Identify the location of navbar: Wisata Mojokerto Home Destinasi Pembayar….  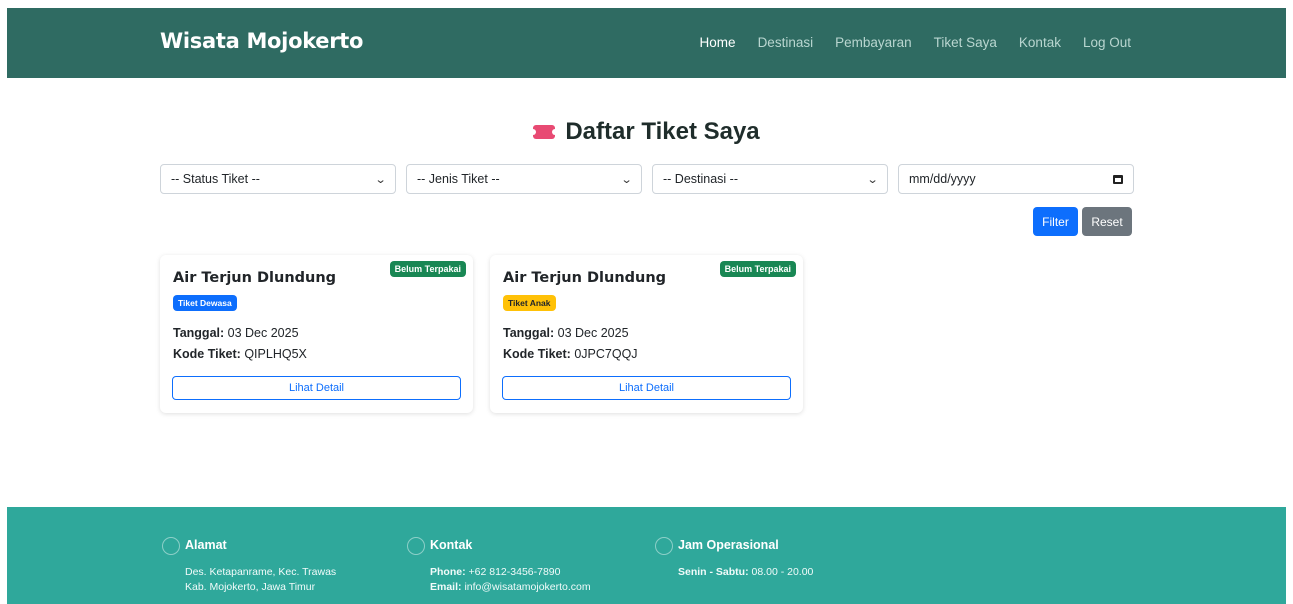
(646, 43).